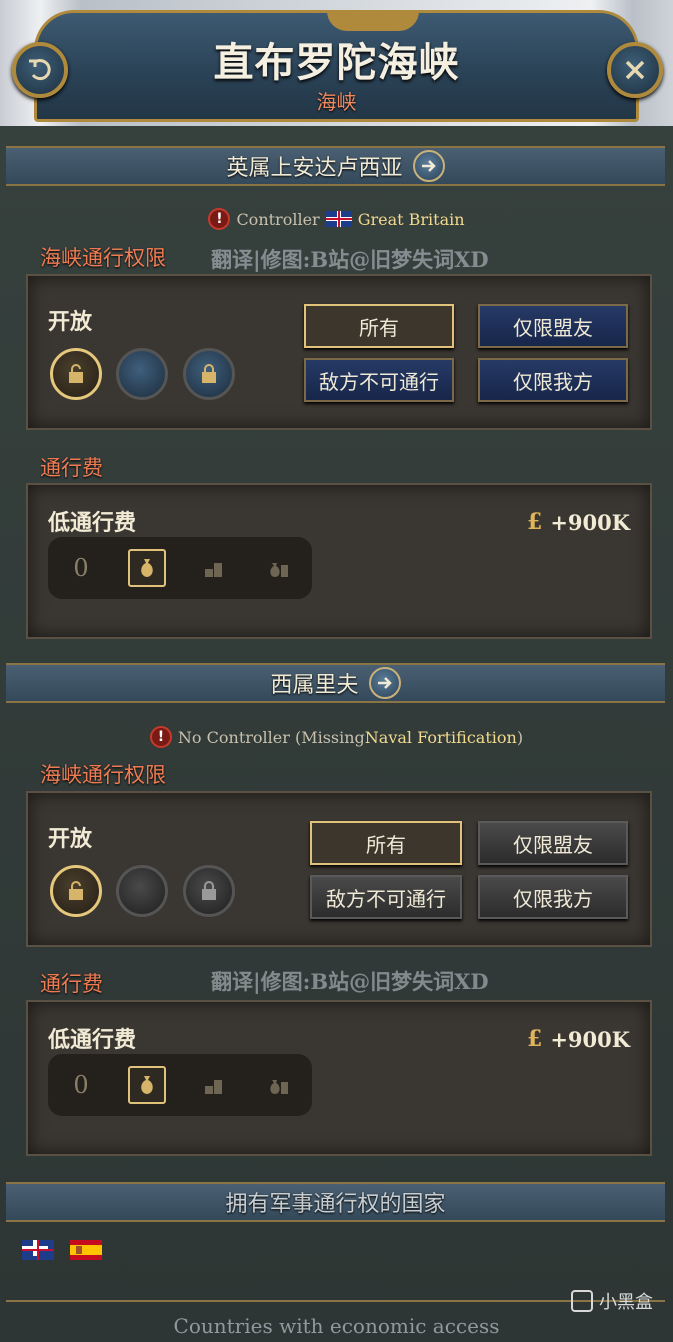 The height and width of the screenshot is (1342, 673). What do you see at coordinates (582, 1301) in the screenshot?
I see `brand-logo-icon` at bounding box center [582, 1301].